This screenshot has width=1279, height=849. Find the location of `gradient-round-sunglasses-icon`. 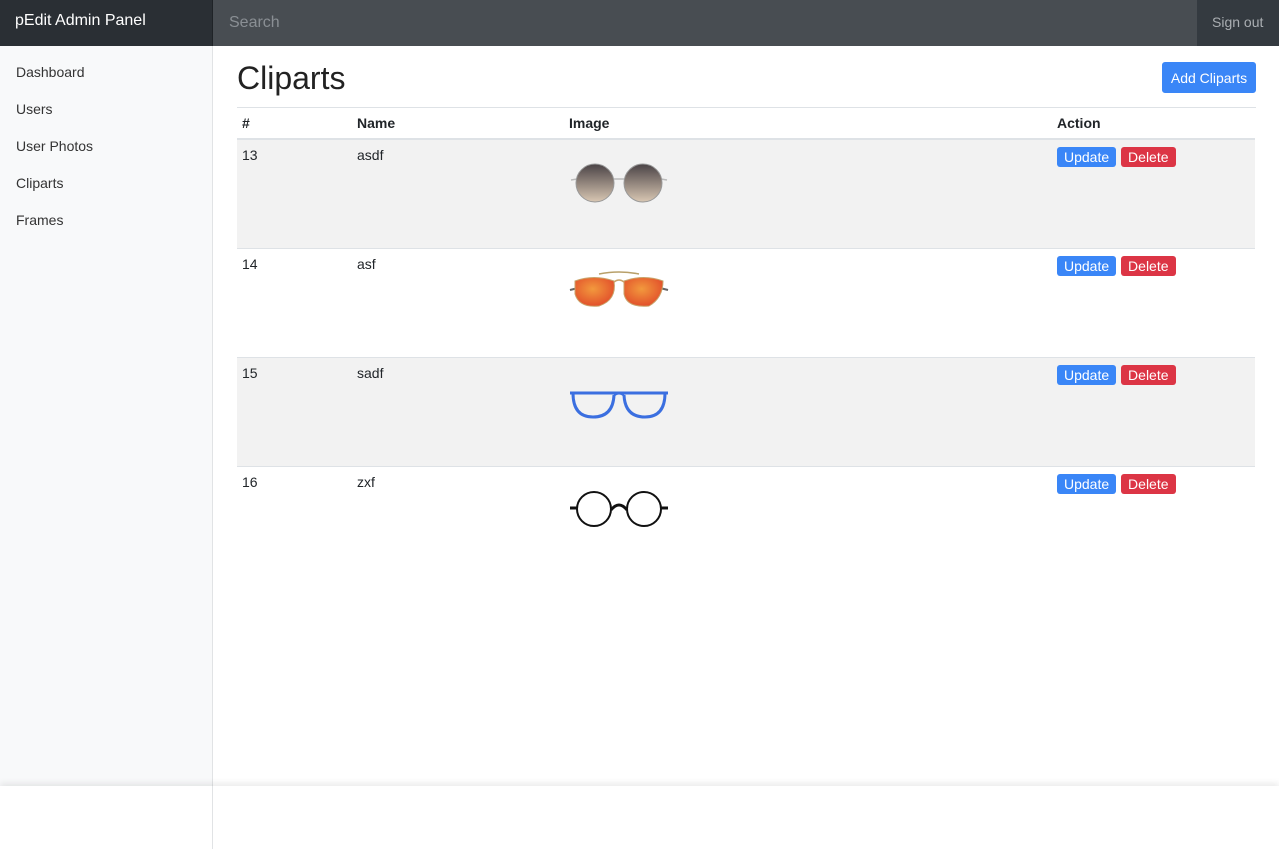

gradient-round-sunglasses-icon is located at coordinates (619, 183).